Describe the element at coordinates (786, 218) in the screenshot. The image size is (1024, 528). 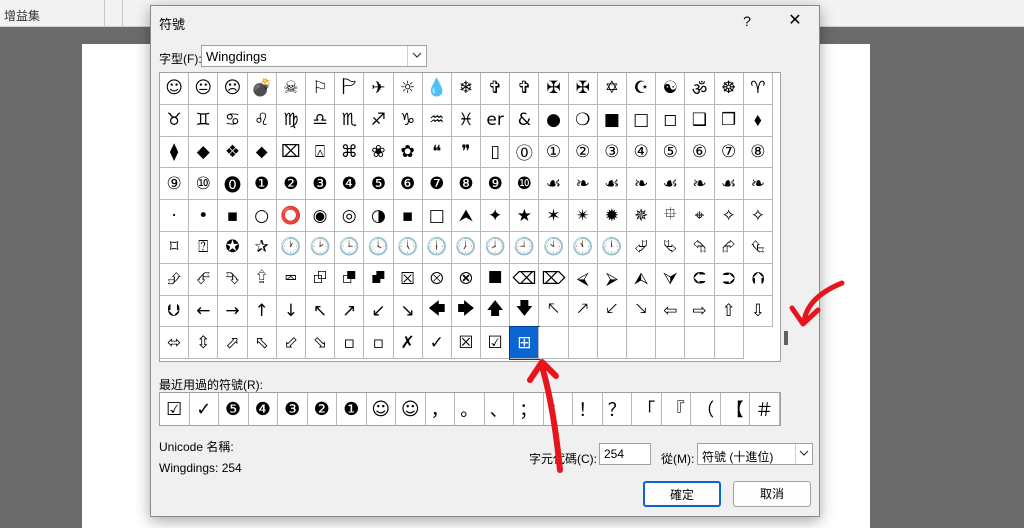
I see `symbol-grid-scrollbar` at that location.